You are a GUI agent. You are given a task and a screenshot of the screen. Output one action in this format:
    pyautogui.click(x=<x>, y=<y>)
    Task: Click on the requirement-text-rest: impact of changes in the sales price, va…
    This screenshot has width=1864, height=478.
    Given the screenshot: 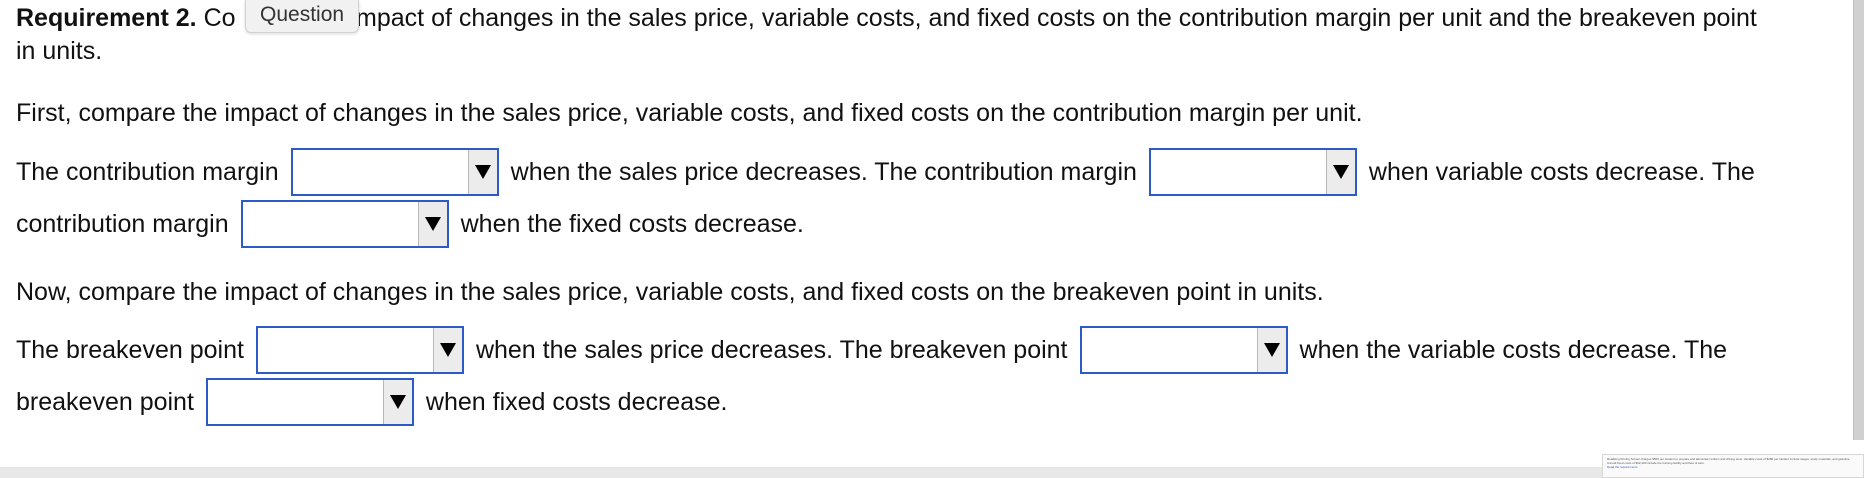 What is the action you would take?
    pyautogui.click(x=1053, y=18)
    